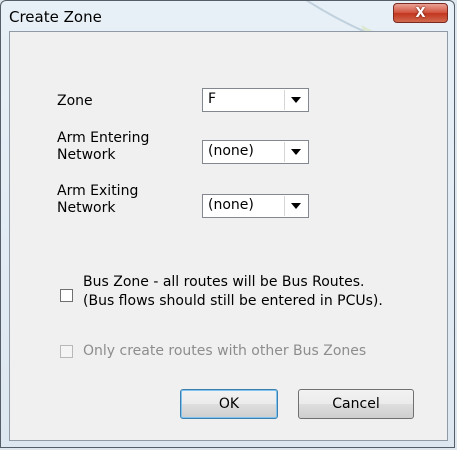  What do you see at coordinates (255, 100) in the screenshot?
I see `zone-select: F` at bounding box center [255, 100].